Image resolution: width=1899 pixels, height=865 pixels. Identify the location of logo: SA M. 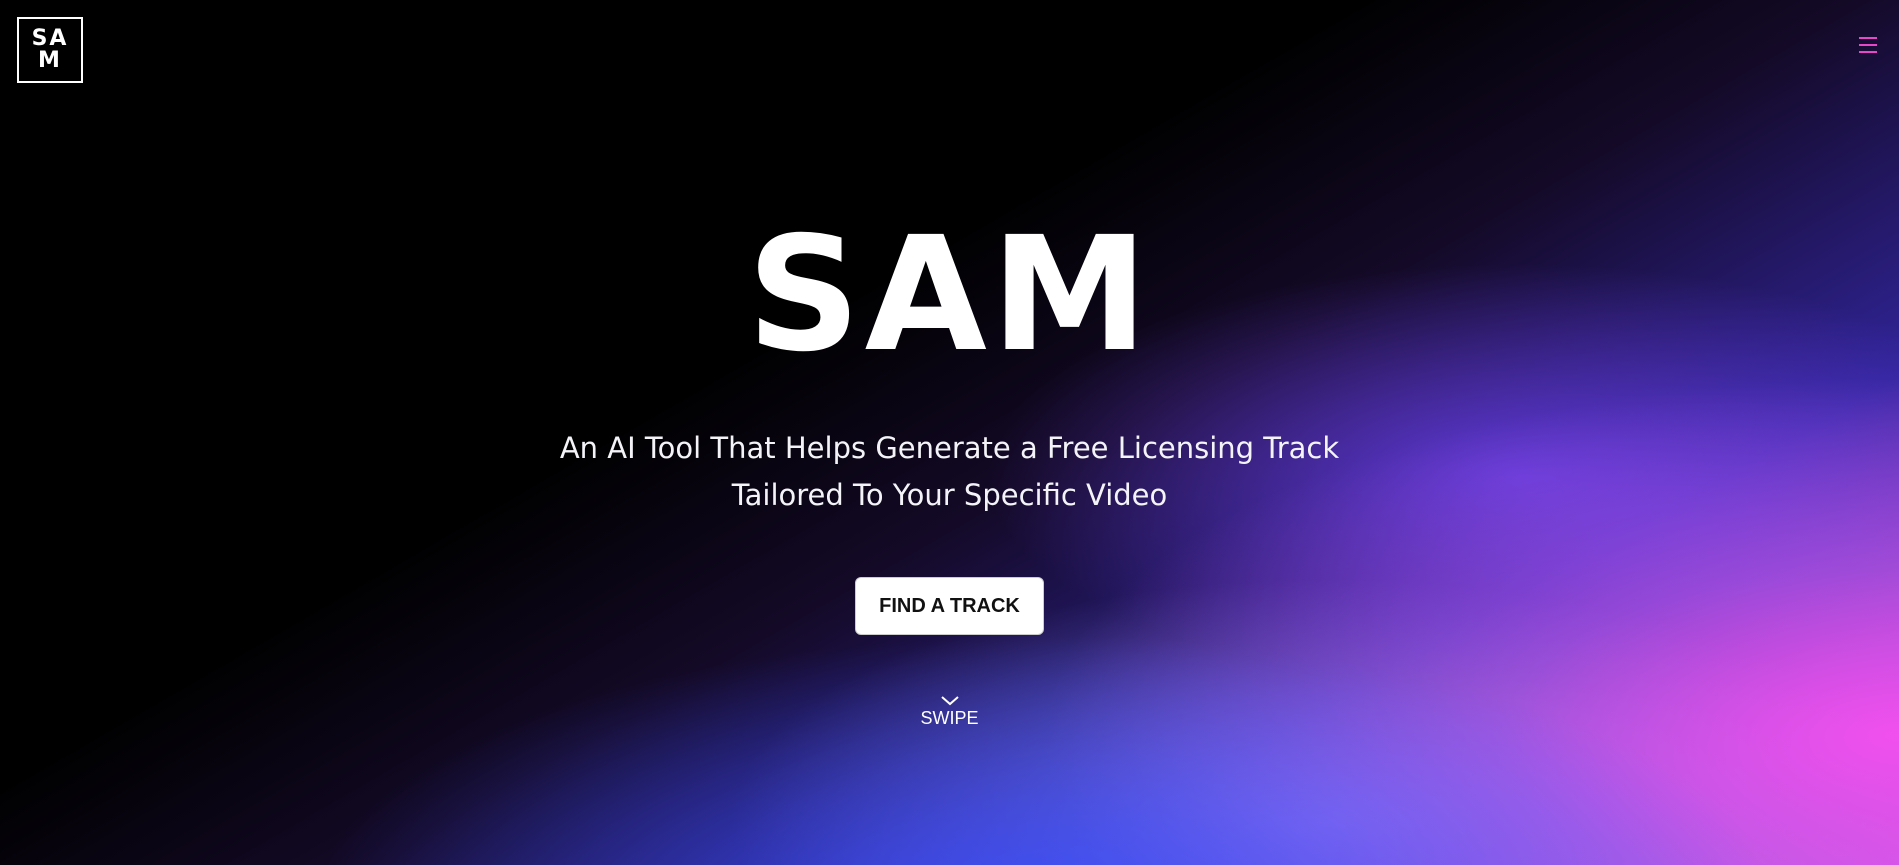
(50, 50).